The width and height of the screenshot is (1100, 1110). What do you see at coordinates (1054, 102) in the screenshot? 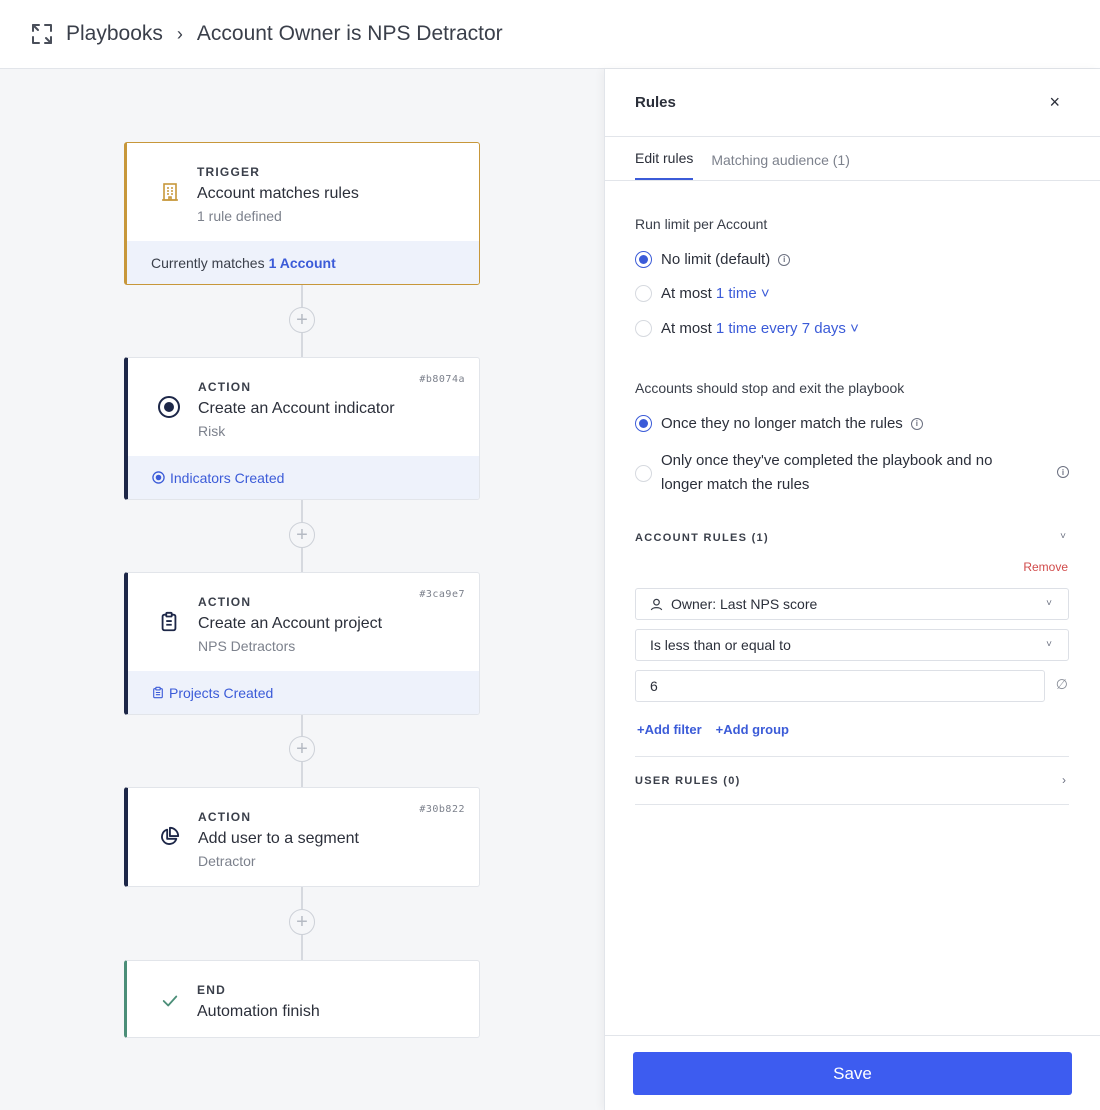
I see `close-icon: ×` at bounding box center [1054, 102].